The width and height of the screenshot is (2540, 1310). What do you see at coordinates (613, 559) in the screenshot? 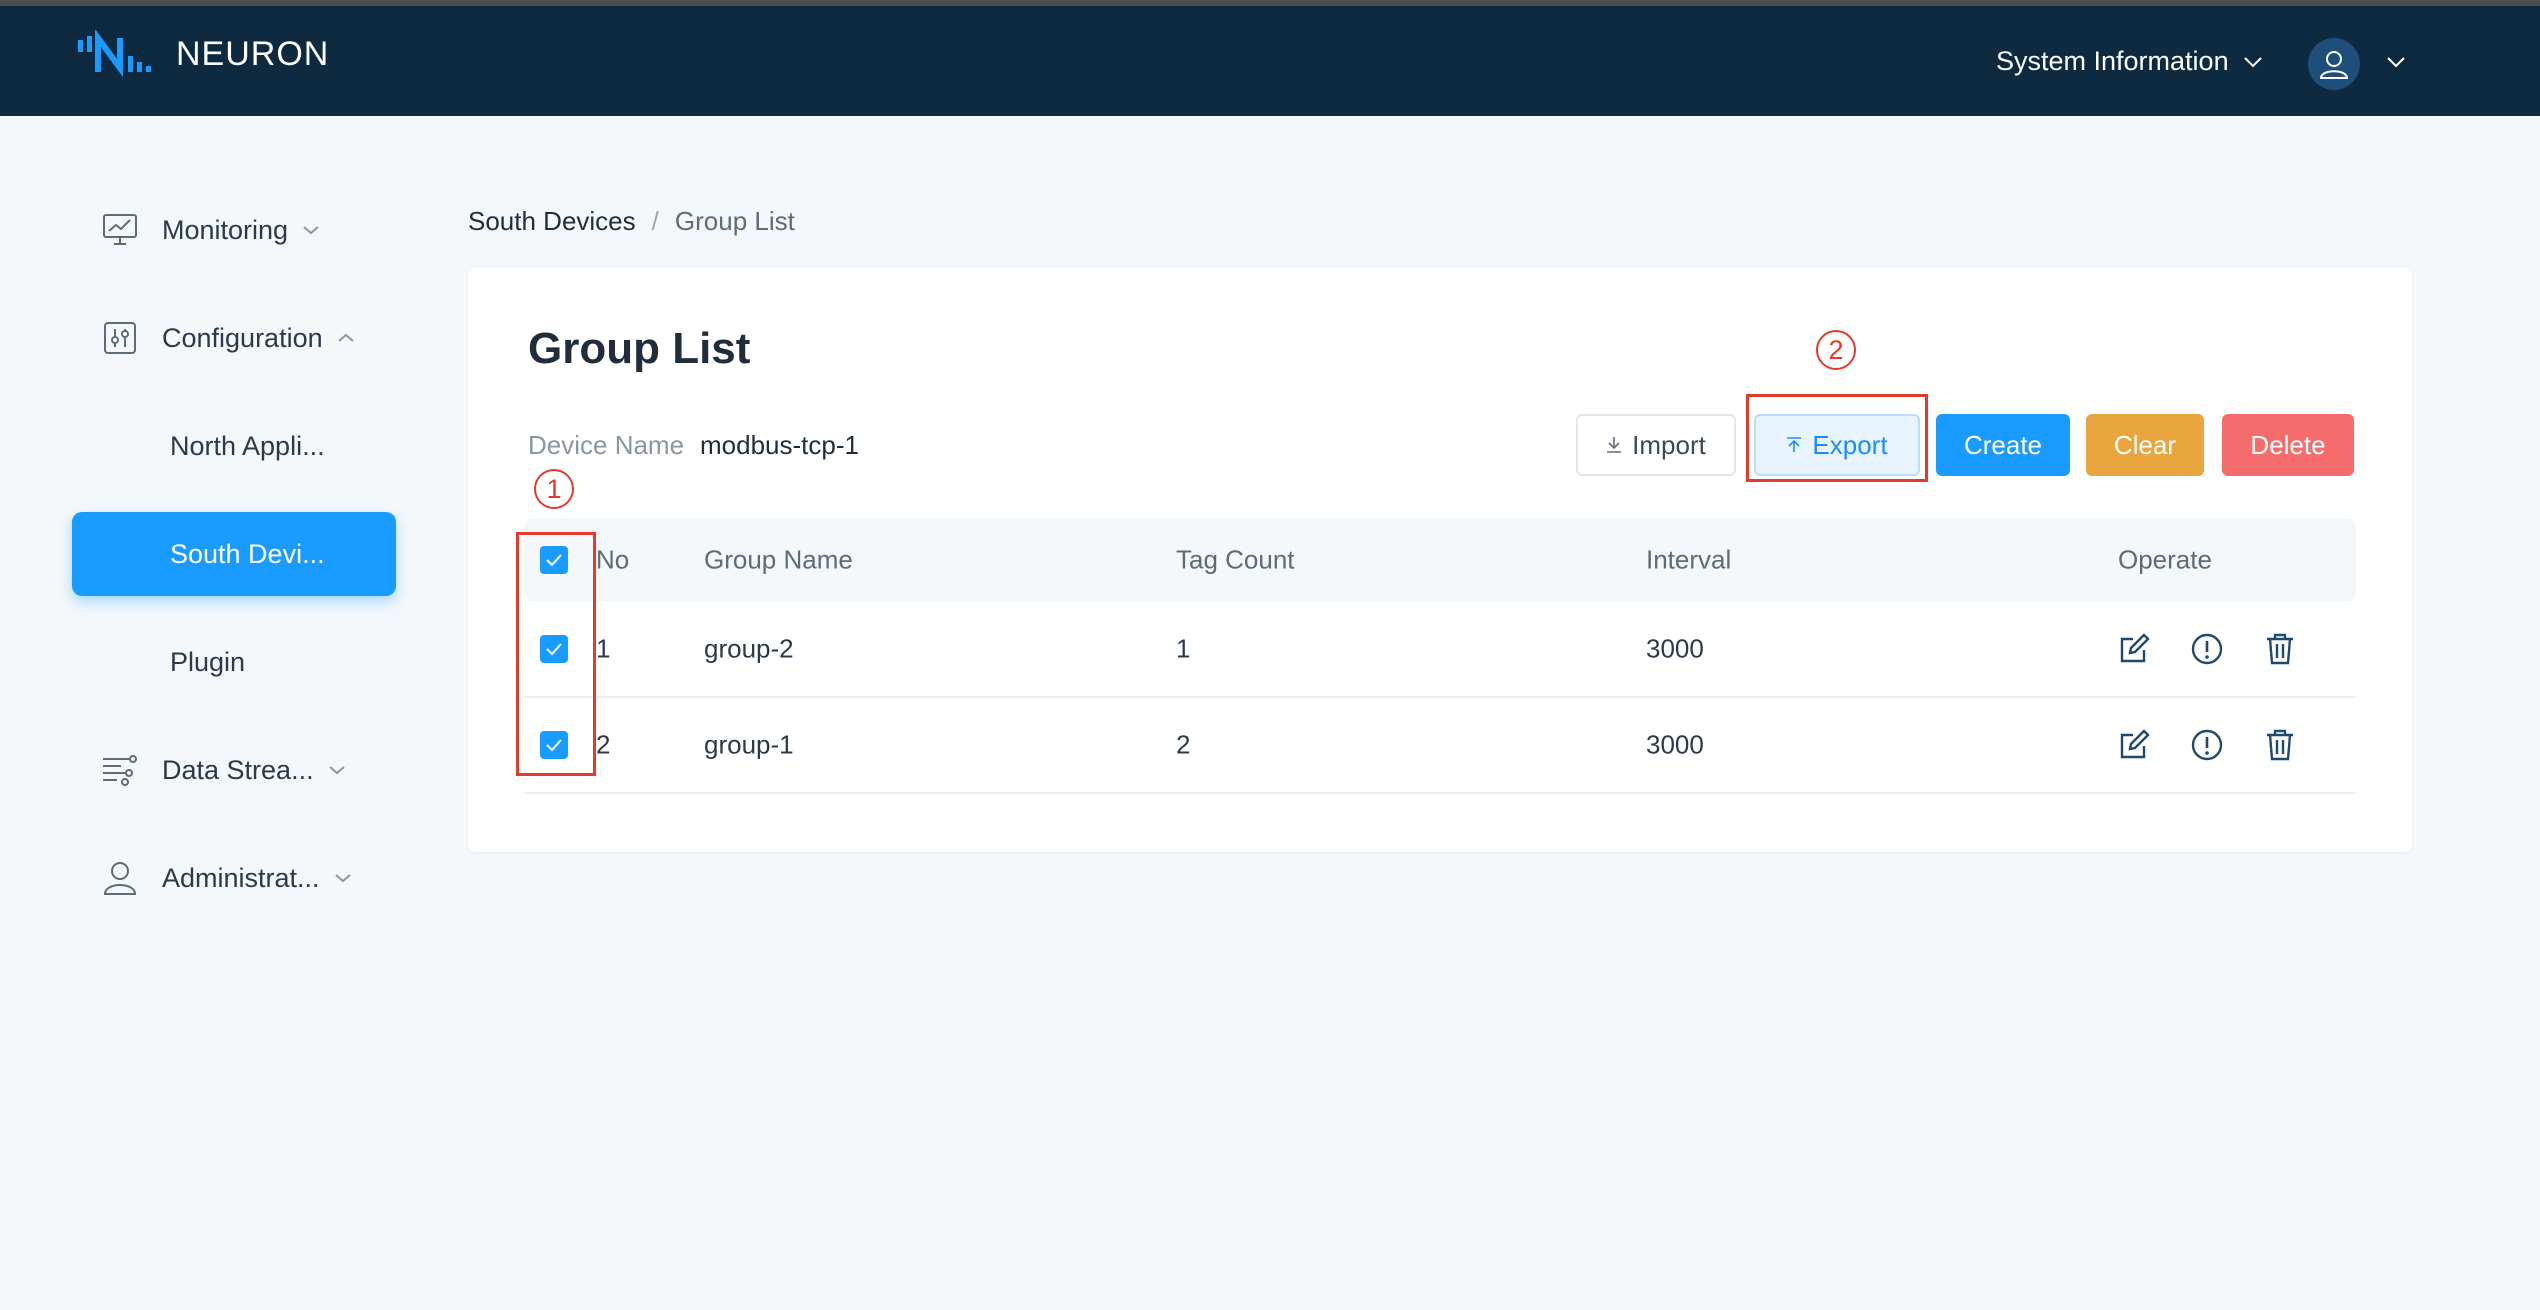
I see `column-header-no: No` at bounding box center [613, 559].